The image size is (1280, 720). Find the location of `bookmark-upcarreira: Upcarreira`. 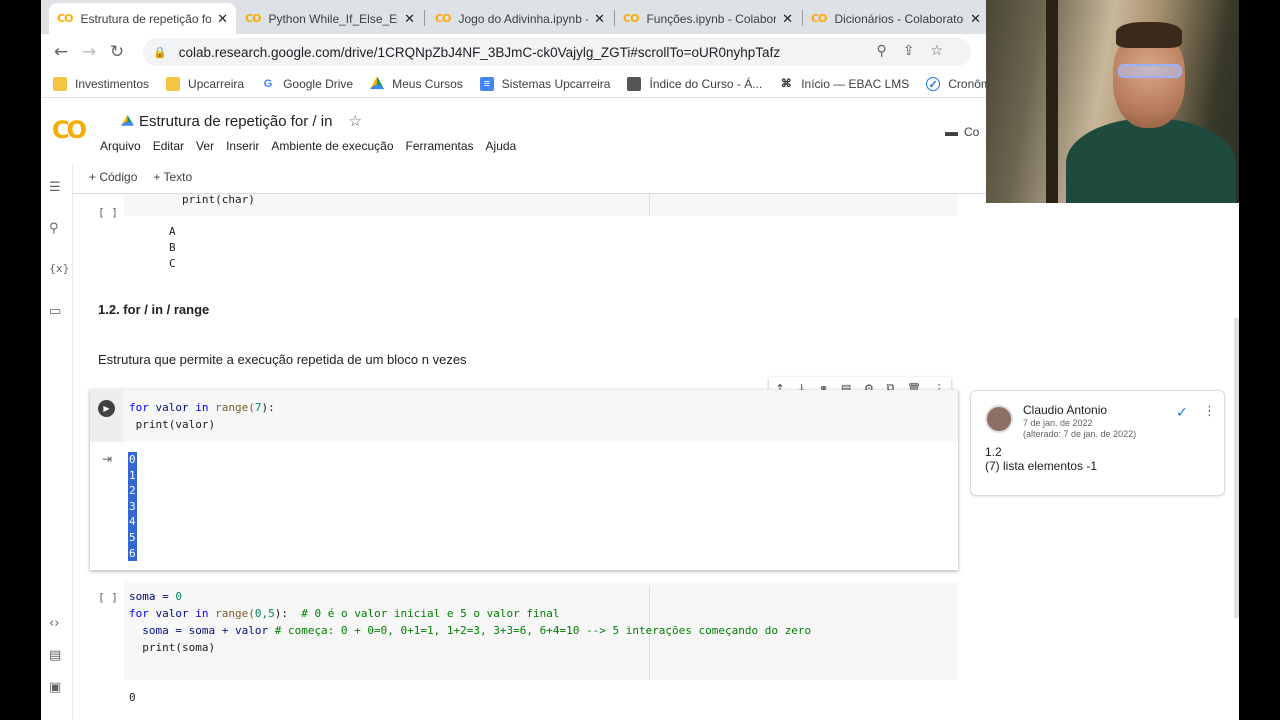

bookmark-upcarreira: Upcarreira is located at coordinates (205, 83).